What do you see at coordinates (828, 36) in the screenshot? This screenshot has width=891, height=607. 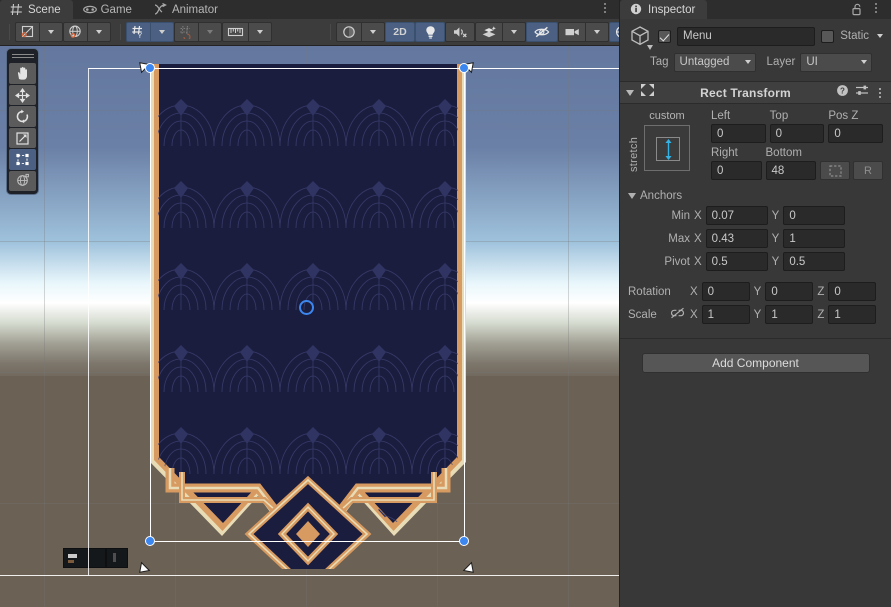 I see `static-checkbox` at bounding box center [828, 36].